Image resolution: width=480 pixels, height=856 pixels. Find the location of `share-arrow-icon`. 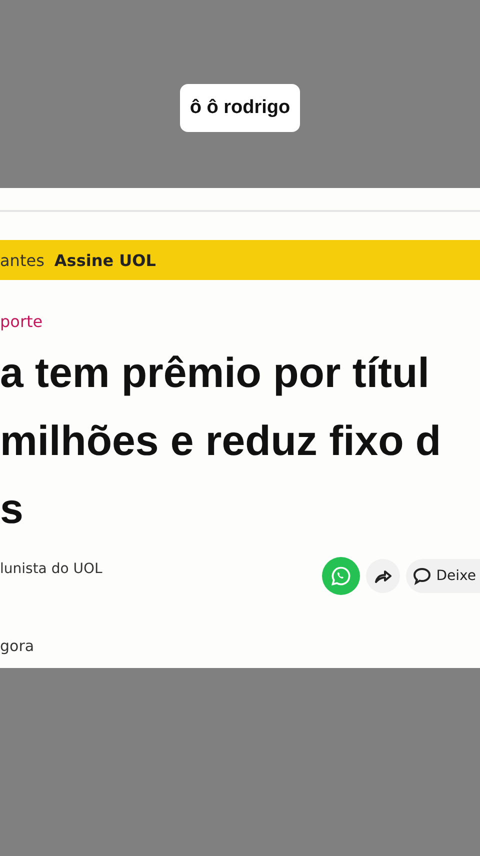

share-arrow-icon is located at coordinates (383, 576).